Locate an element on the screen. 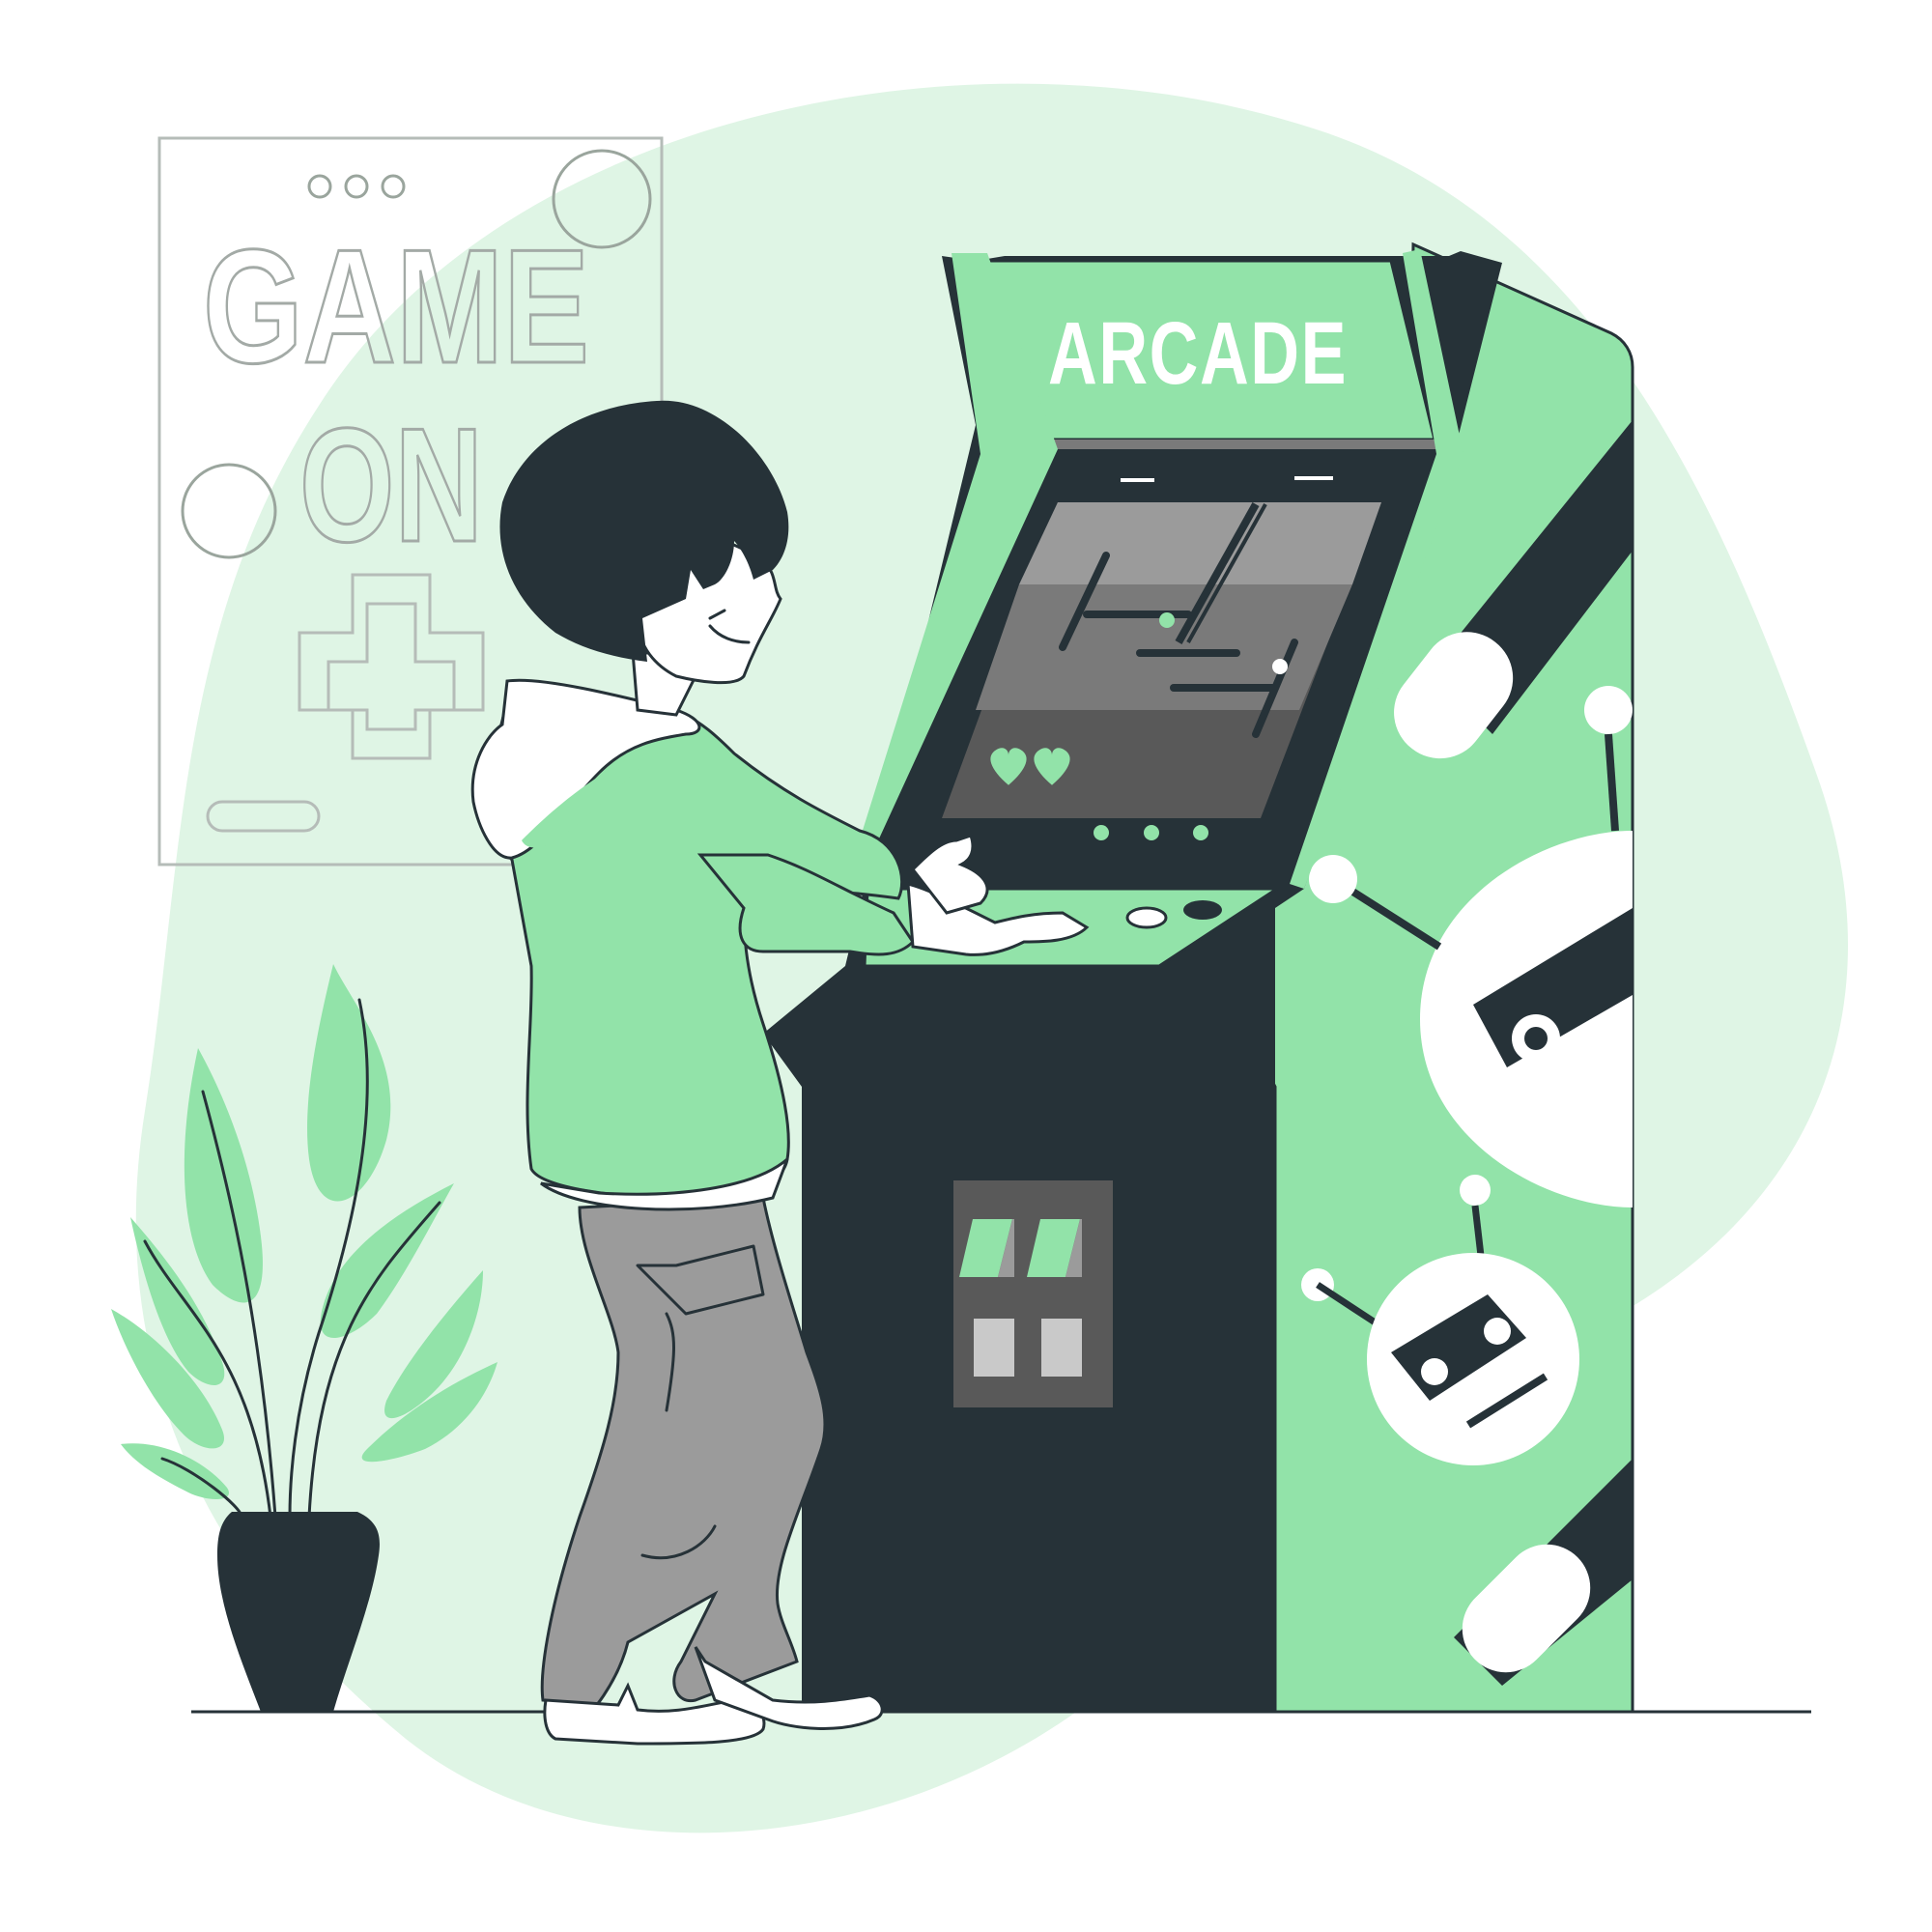 This screenshot has height=1932, width=1932. poster-title-line2: ON is located at coordinates (391, 485).